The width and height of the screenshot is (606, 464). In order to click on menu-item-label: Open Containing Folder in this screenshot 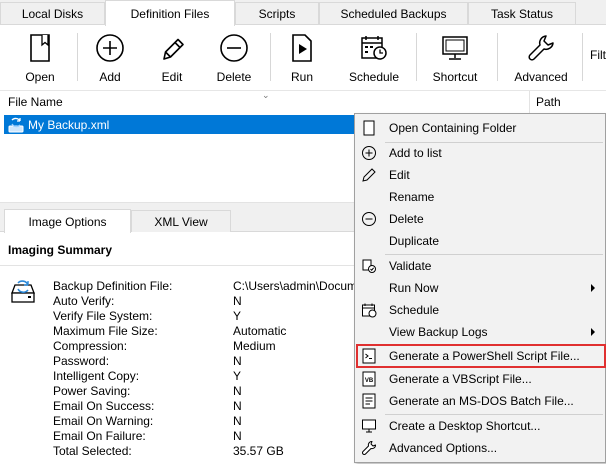, I will do `click(453, 128)`.